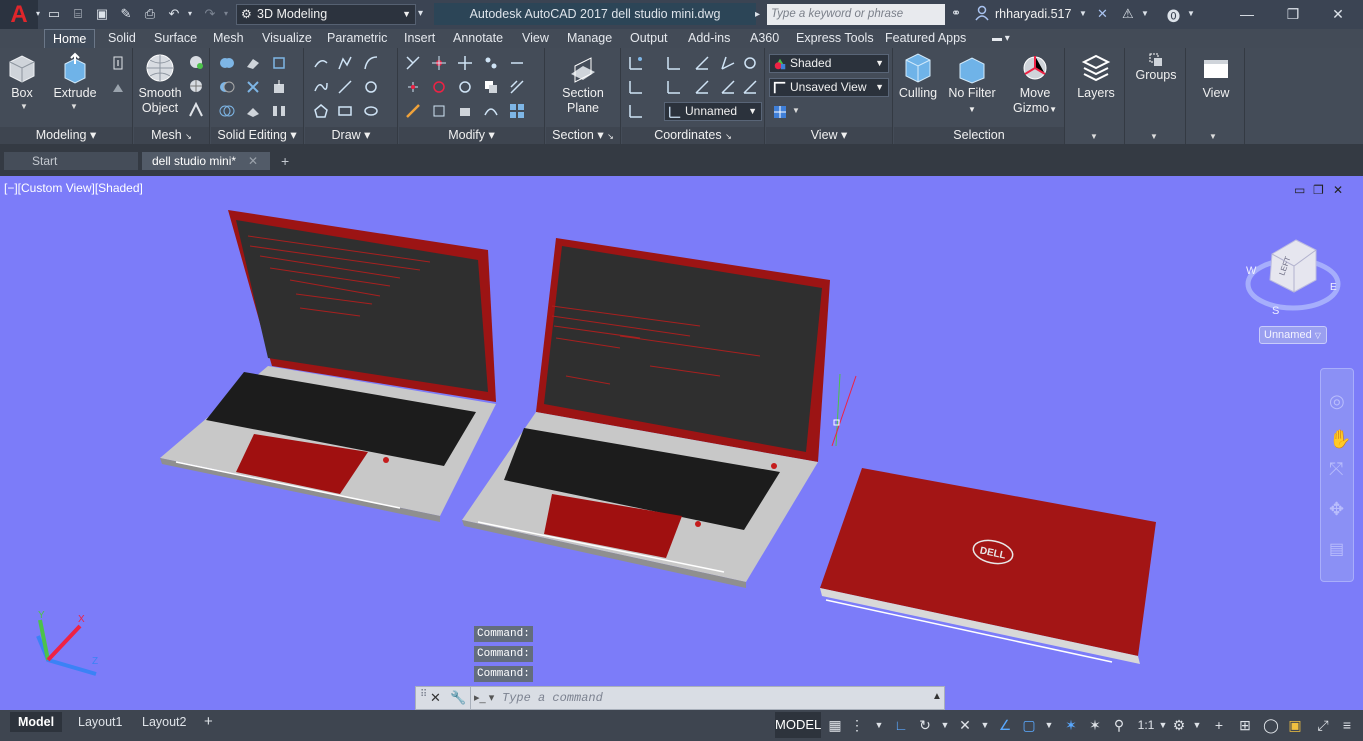  Describe the element at coordinates (419, 38) in the screenshot. I see `tab-insert: Insert` at that location.